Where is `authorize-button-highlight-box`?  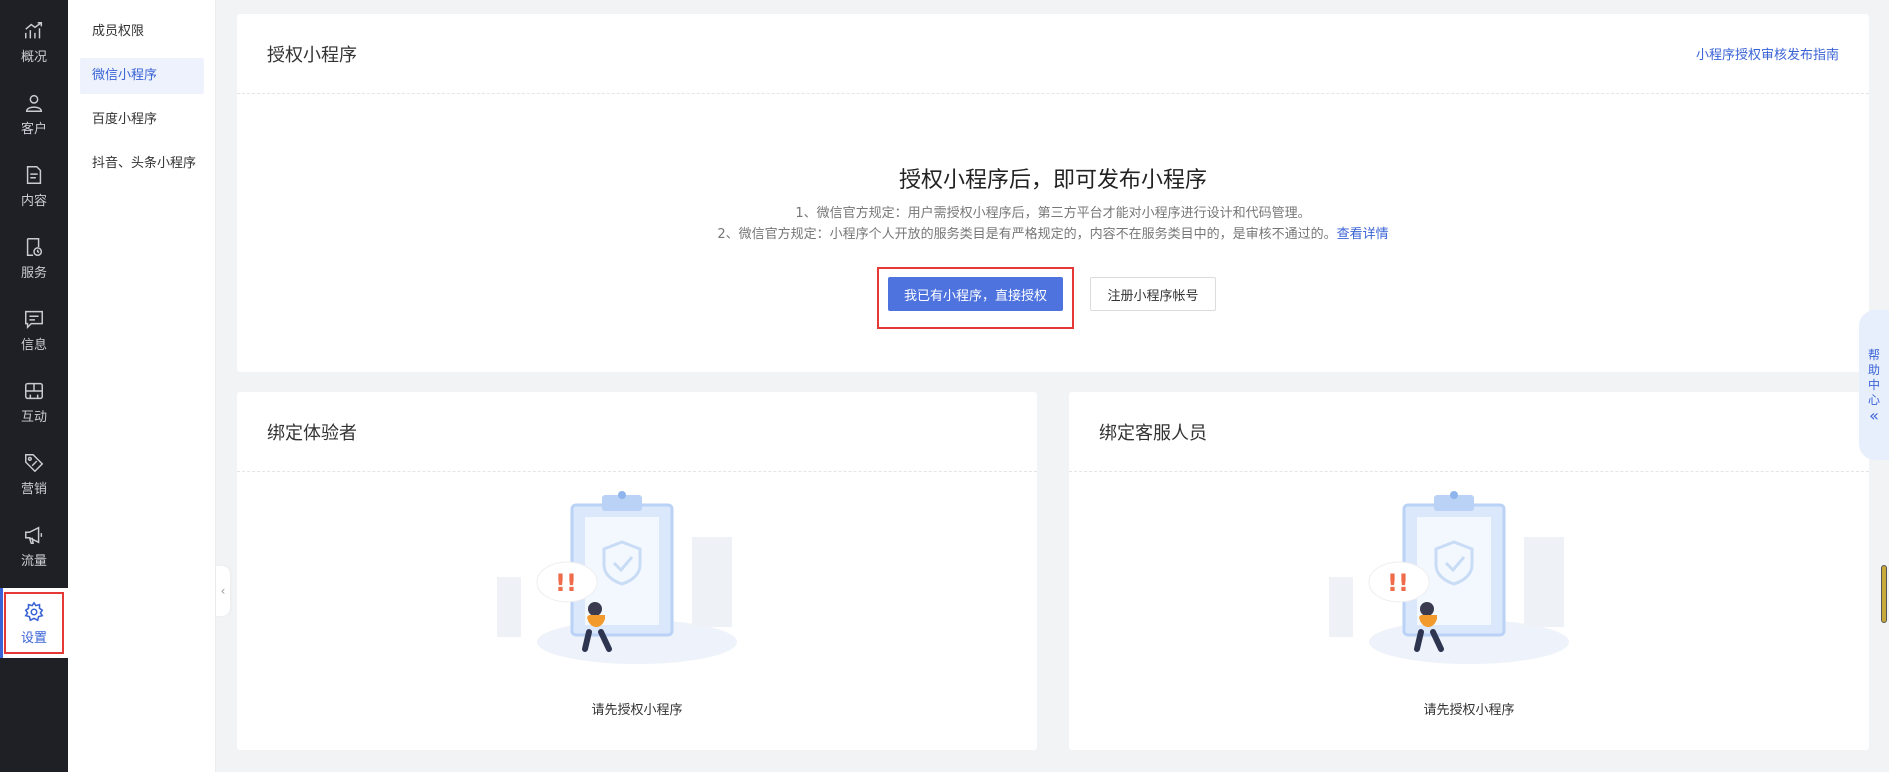 authorize-button-highlight-box is located at coordinates (975, 298).